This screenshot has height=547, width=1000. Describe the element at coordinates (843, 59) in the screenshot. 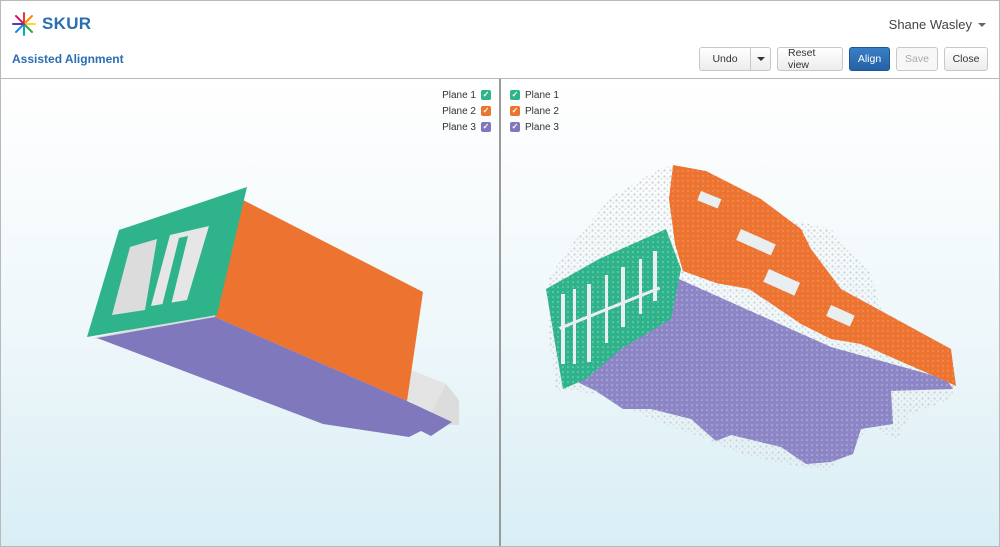

I see `toolbar: Undo Reset view Align Save Close` at that location.